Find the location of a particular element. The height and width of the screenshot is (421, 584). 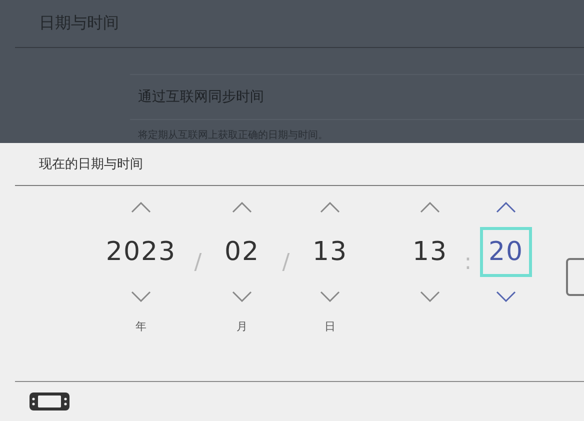

field-label: 月 is located at coordinates (242, 326).